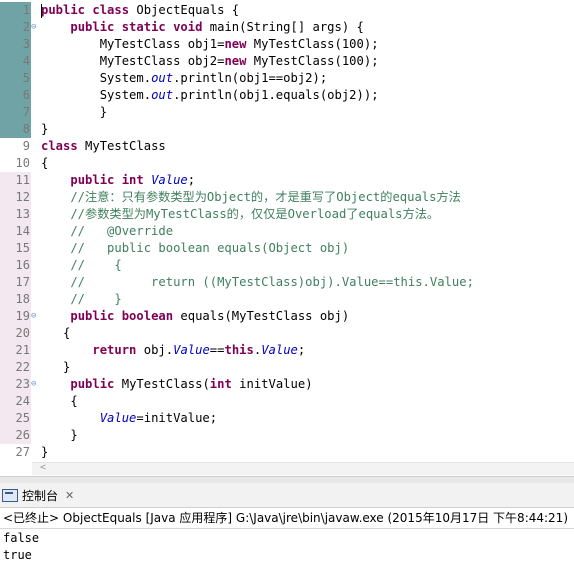 The width and height of the screenshot is (574, 565). Describe the element at coordinates (210, 61) in the screenshot. I see `code-text: MyTestClass obj2=new MyTestClass(100);` at that location.